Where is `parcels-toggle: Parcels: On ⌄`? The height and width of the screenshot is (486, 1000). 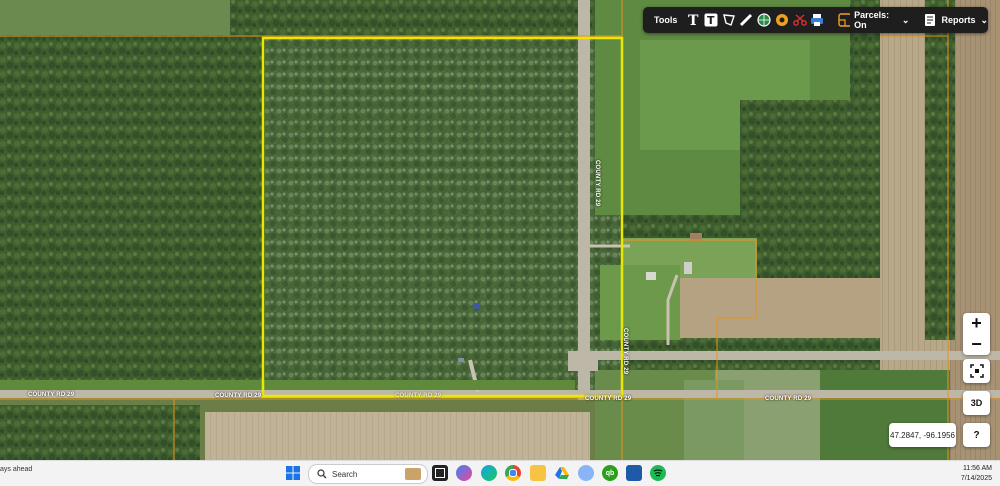 parcels-toggle: Parcels: On ⌄ is located at coordinates (873, 20).